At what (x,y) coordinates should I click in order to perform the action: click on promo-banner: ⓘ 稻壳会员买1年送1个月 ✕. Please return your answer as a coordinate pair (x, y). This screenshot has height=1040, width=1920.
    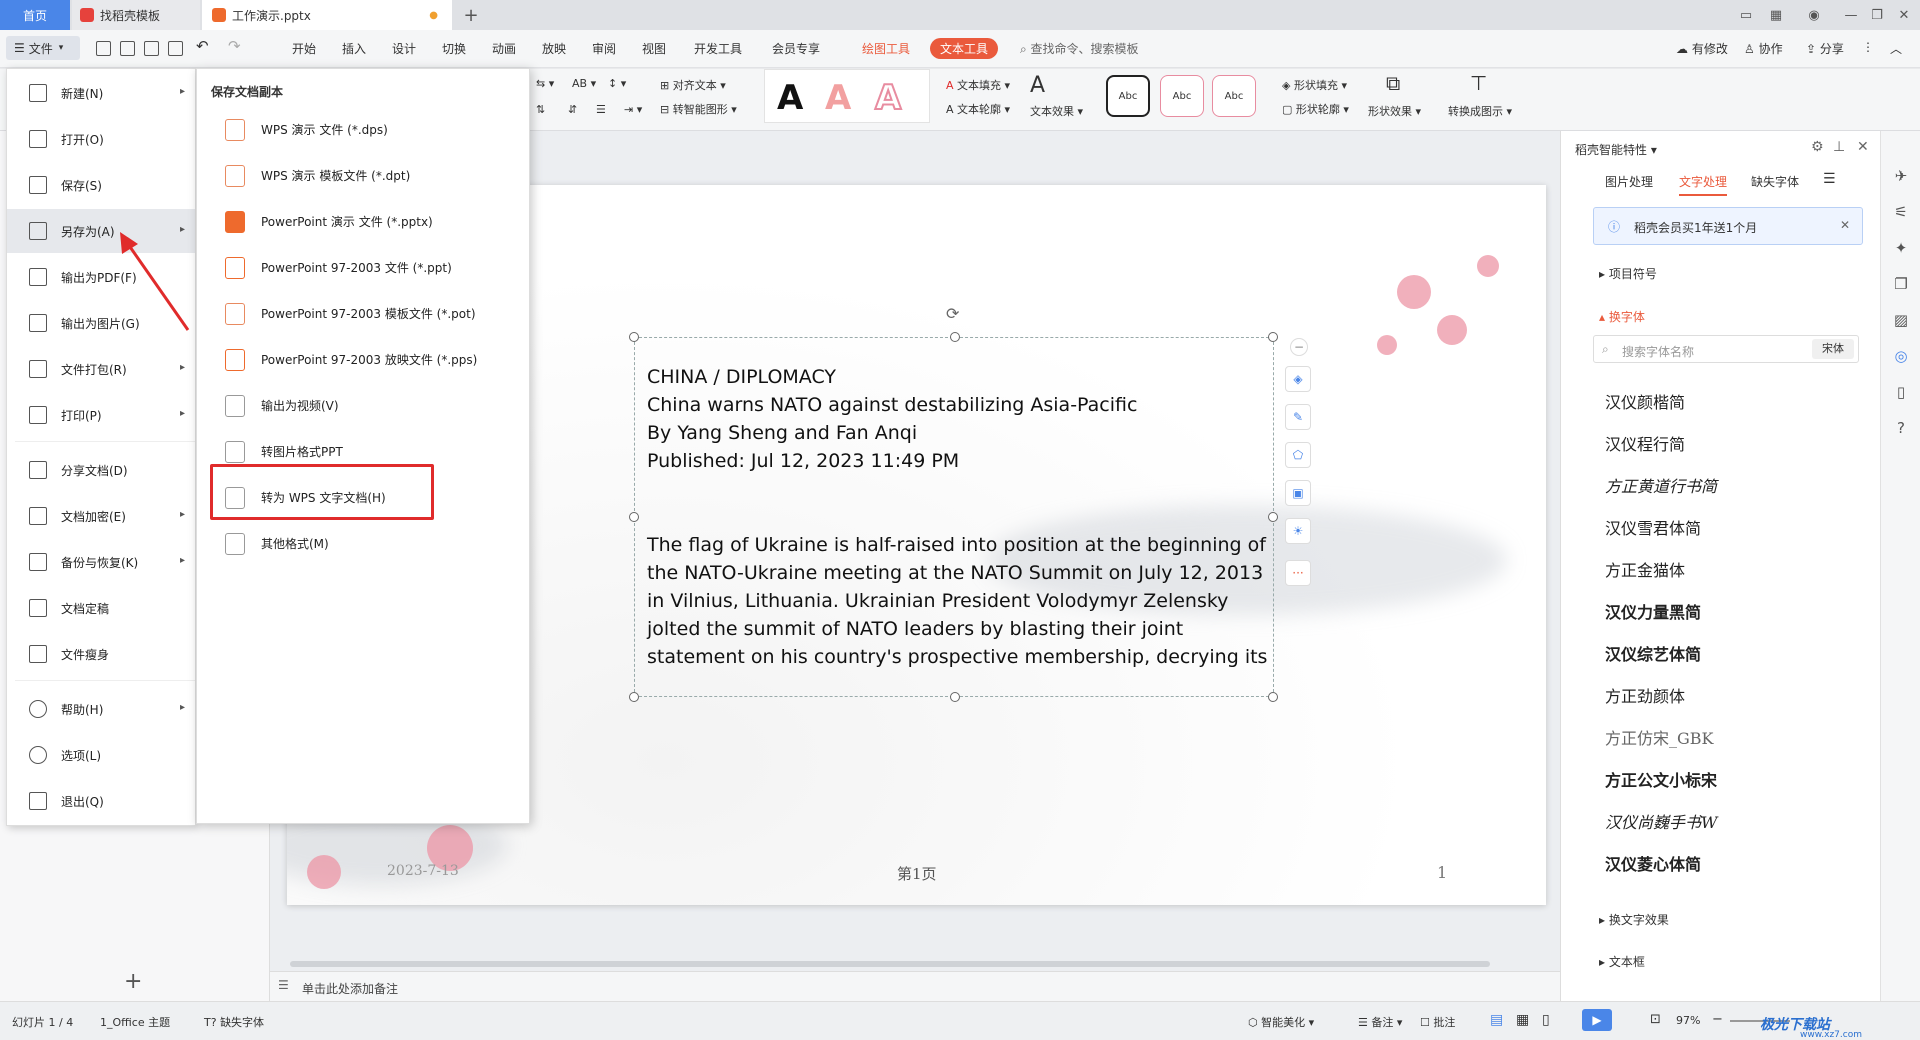
    Looking at the image, I should click on (1728, 226).